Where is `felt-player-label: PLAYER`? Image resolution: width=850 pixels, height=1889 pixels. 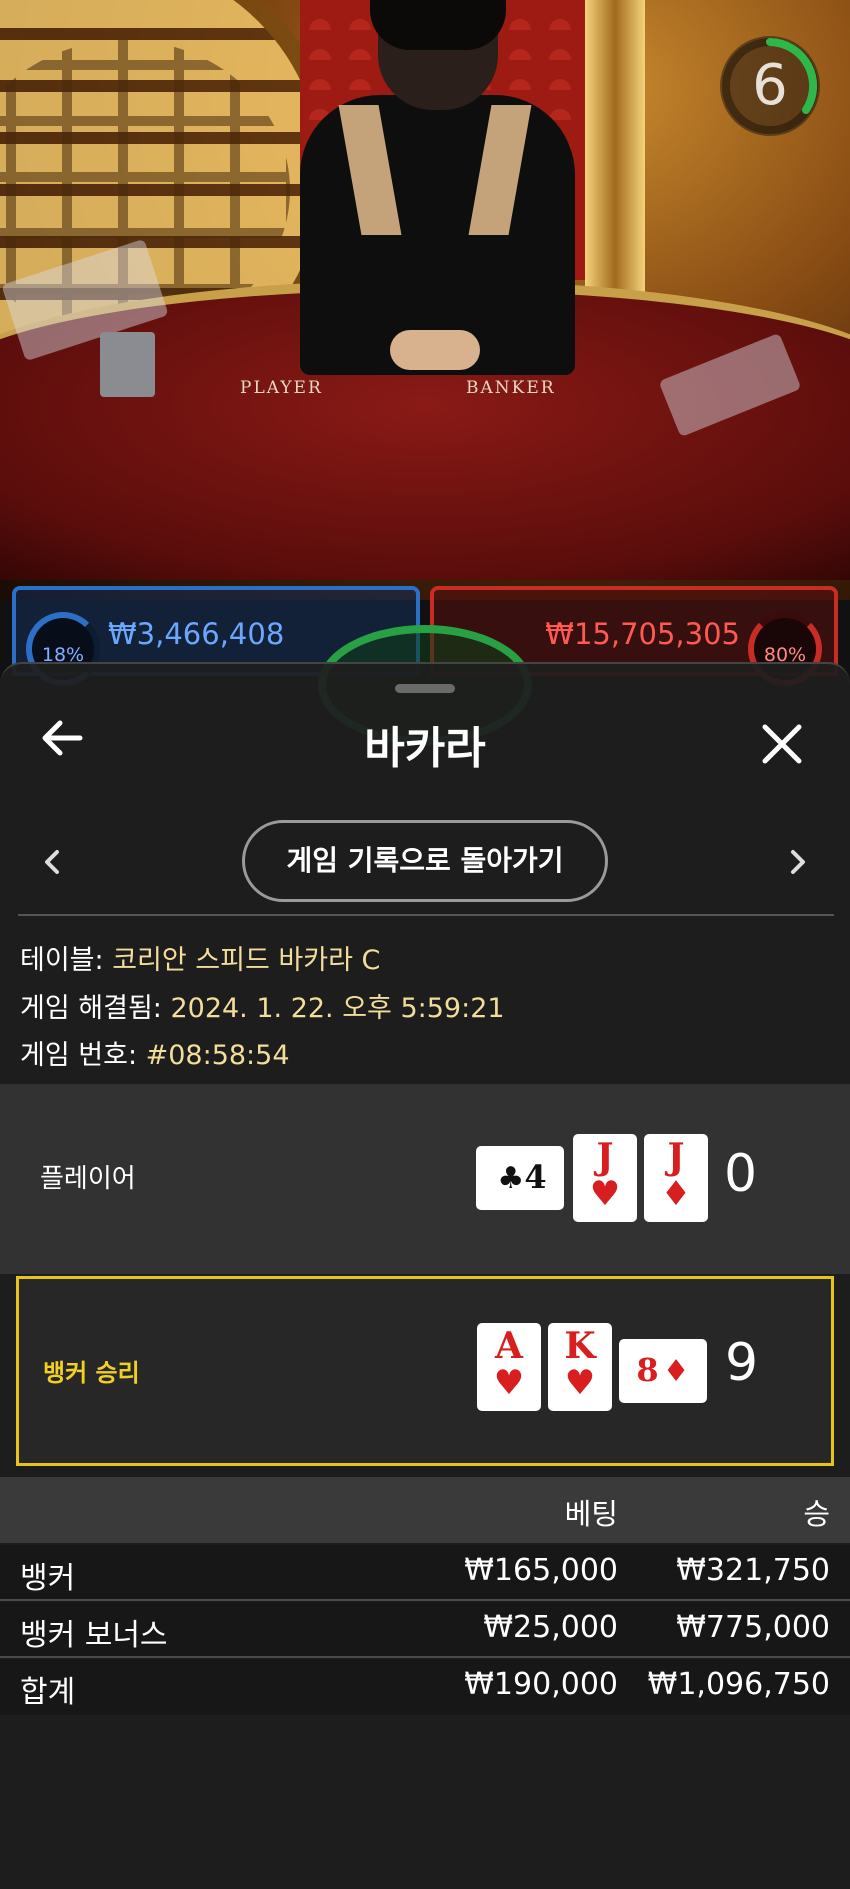 felt-player-label: PLAYER is located at coordinates (281, 388).